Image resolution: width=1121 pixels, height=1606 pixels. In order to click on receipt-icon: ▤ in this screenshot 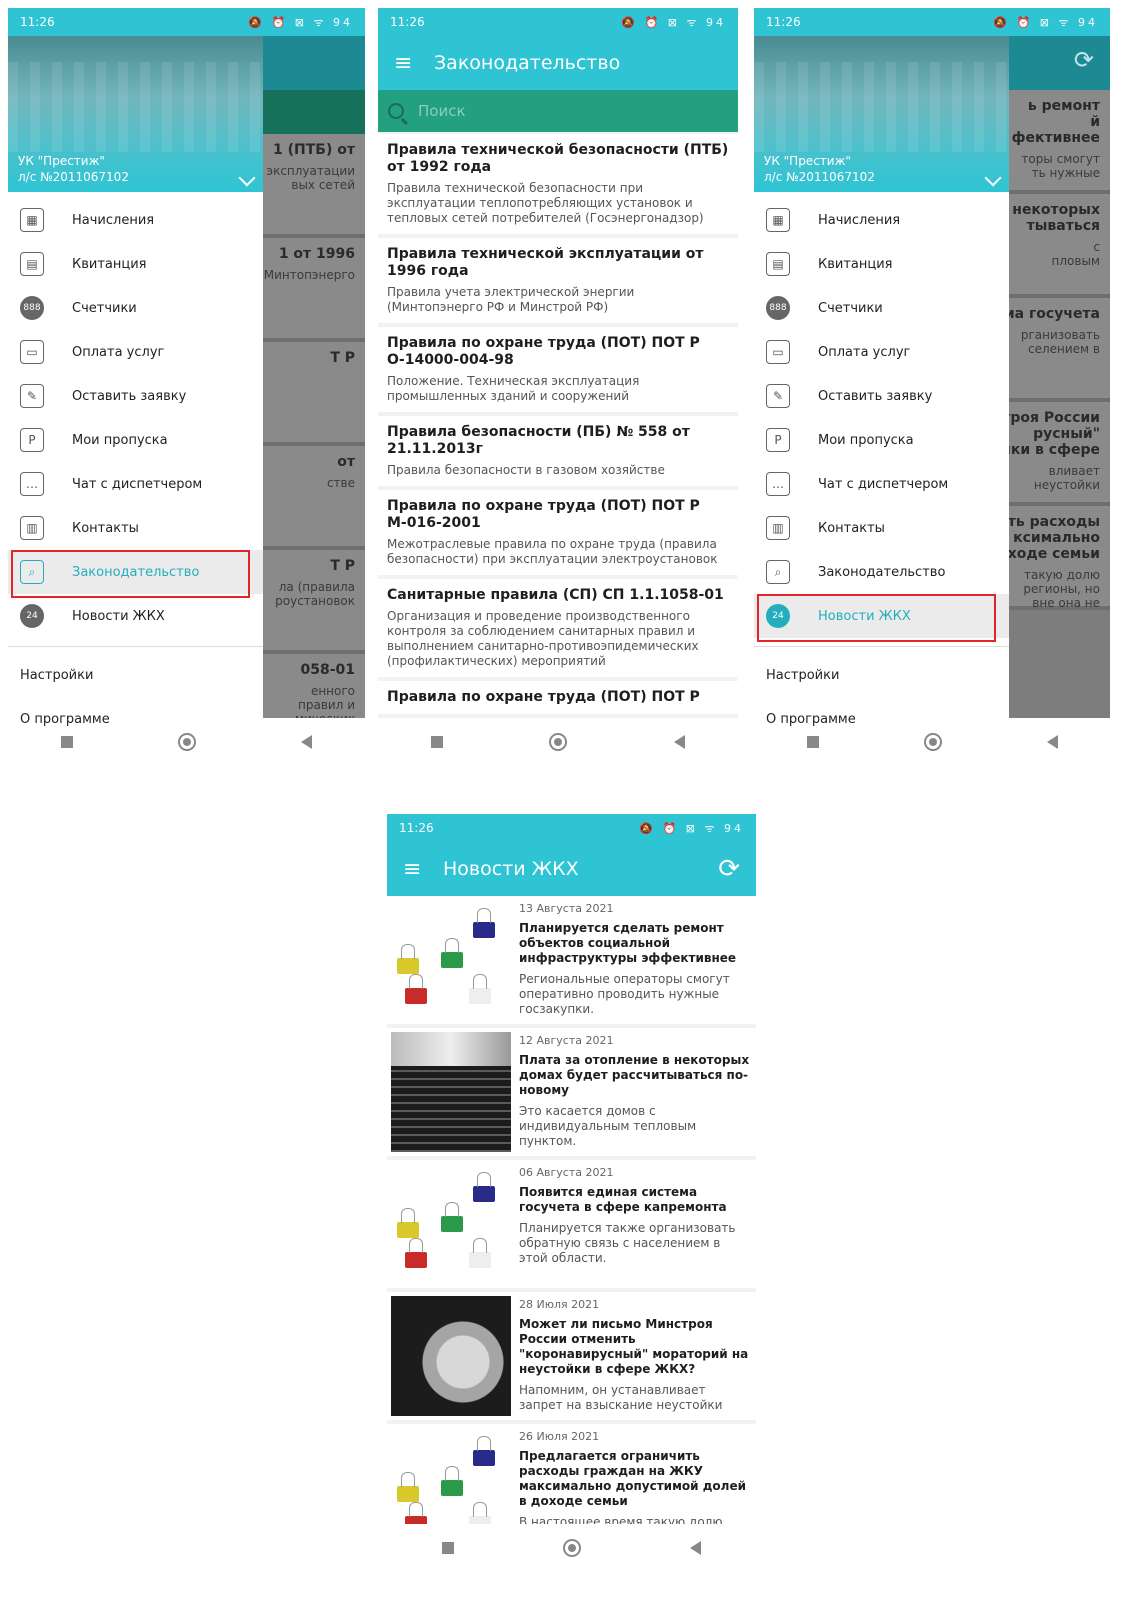, I will do `click(32, 264)`.